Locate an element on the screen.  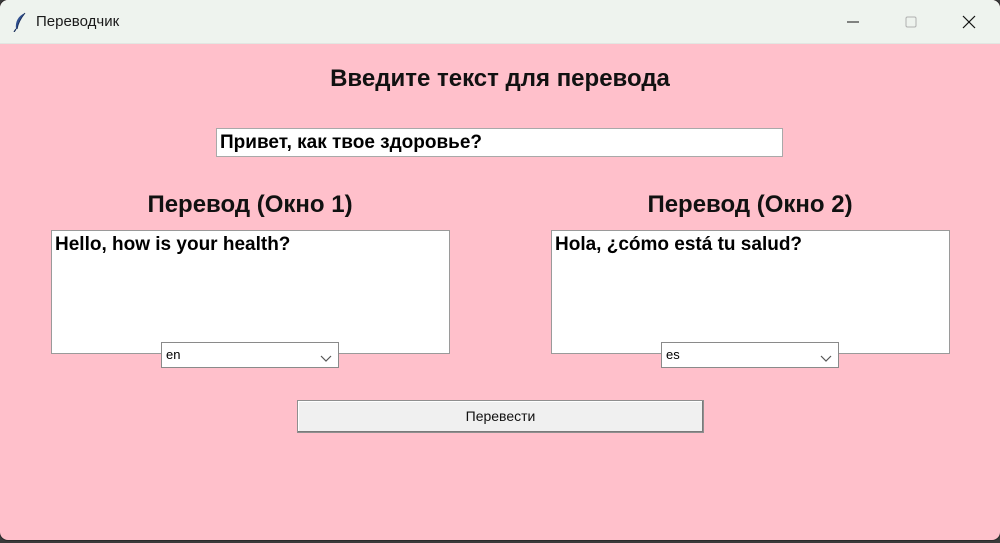
language-select-2: es is located at coordinates (750, 355).